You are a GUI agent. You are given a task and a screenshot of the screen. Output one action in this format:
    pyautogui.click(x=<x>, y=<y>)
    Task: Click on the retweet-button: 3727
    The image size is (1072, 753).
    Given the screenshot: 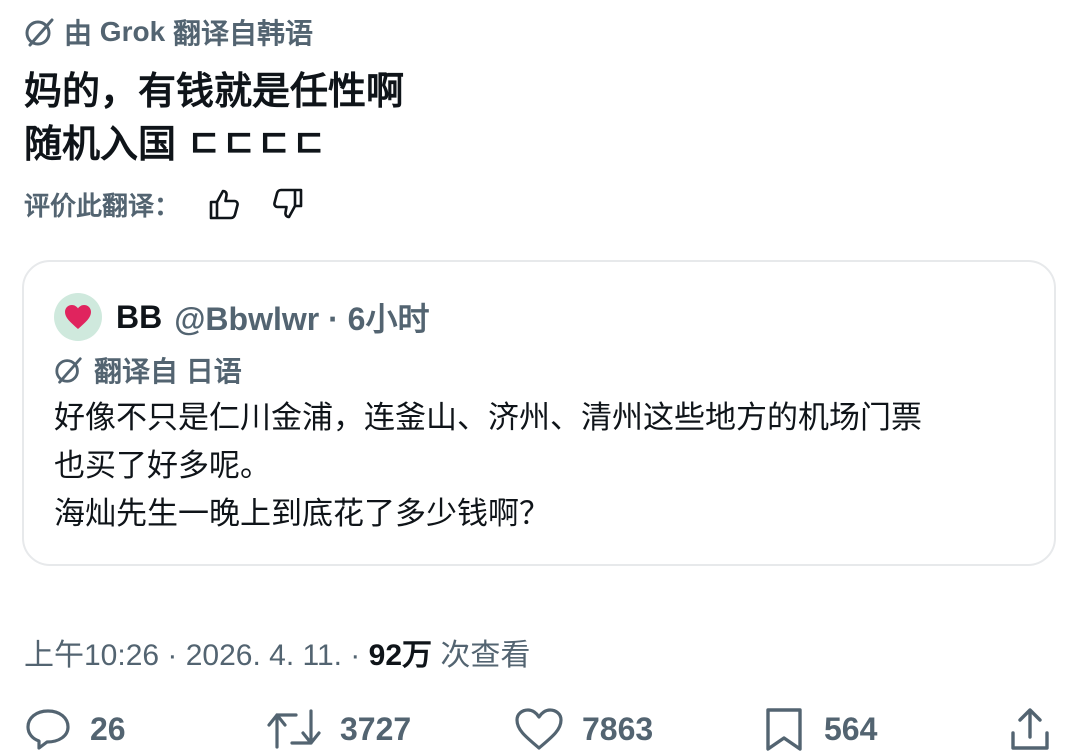 What is the action you would take?
    pyautogui.click(x=338, y=729)
    